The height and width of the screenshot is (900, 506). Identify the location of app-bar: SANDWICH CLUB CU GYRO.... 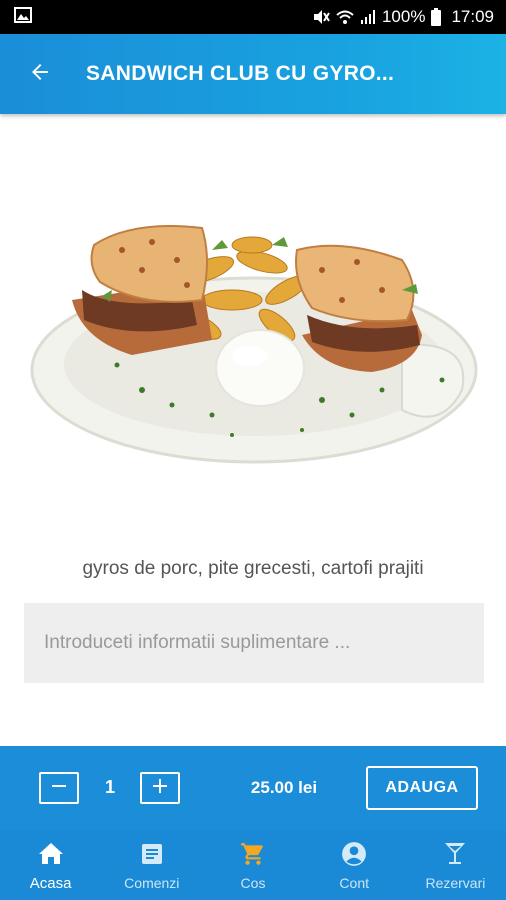
(253, 74).